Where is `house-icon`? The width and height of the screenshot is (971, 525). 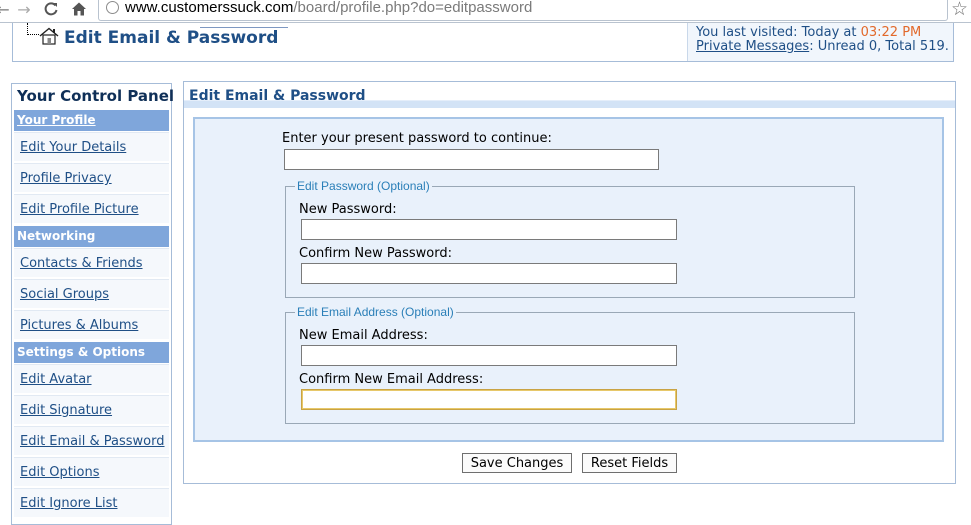 house-icon is located at coordinates (49, 36).